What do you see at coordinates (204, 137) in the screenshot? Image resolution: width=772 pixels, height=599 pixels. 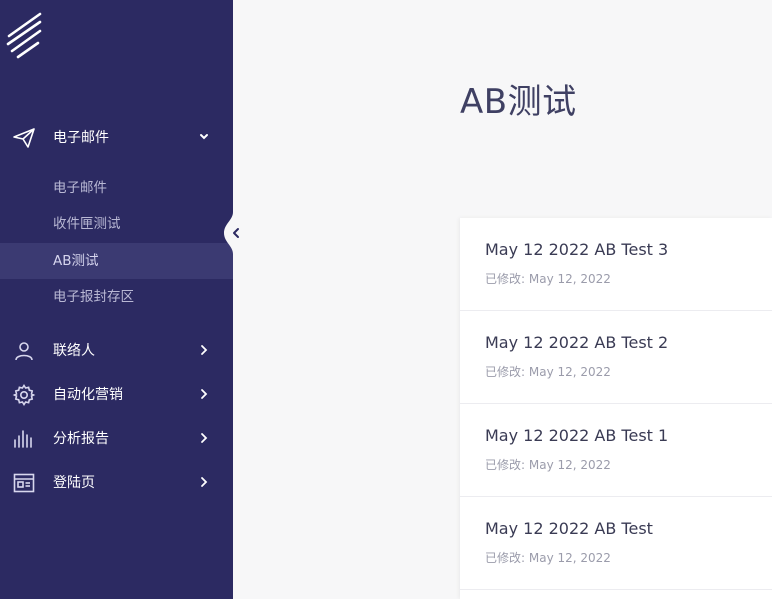 I see `chevron-down-icon` at bounding box center [204, 137].